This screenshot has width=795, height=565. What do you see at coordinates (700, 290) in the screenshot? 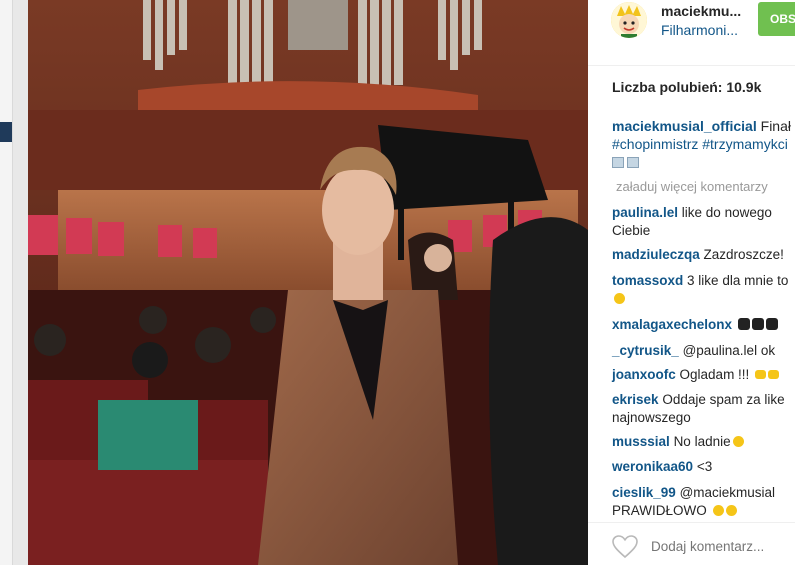
I see `comment-item: tomassoxd 3 like dla mnie to` at bounding box center [700, 290].